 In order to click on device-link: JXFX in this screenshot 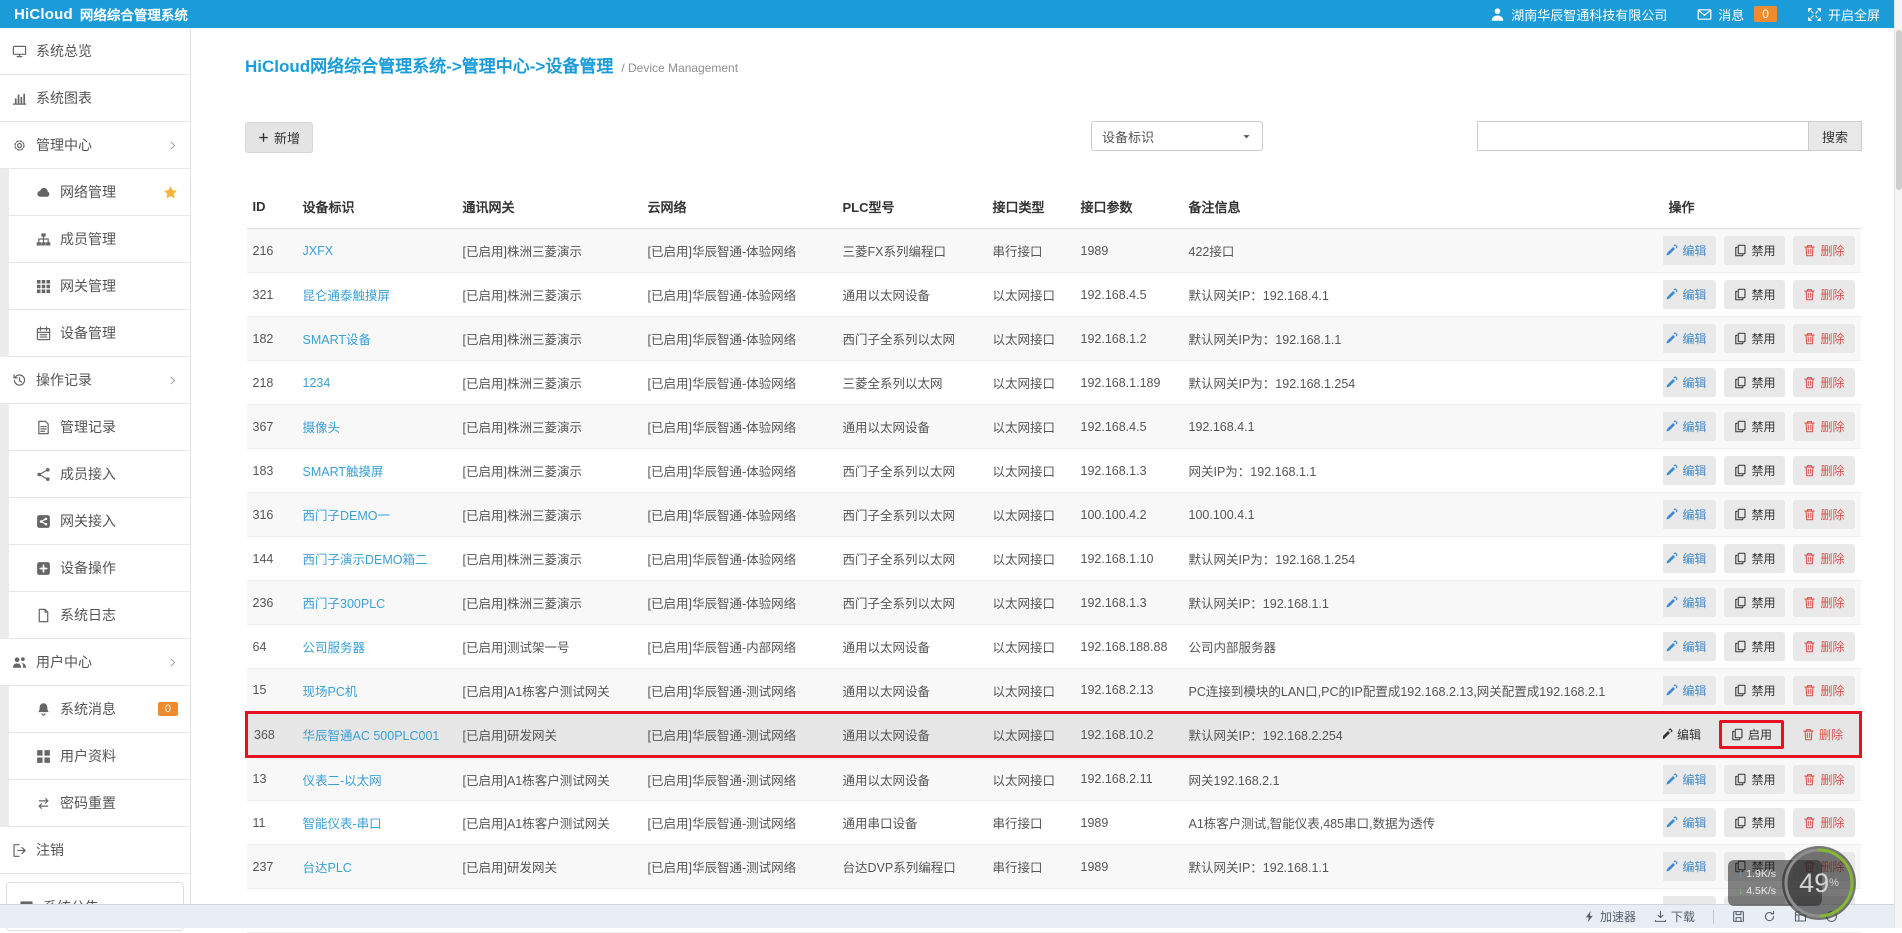, I will do `click(318, 251)`.